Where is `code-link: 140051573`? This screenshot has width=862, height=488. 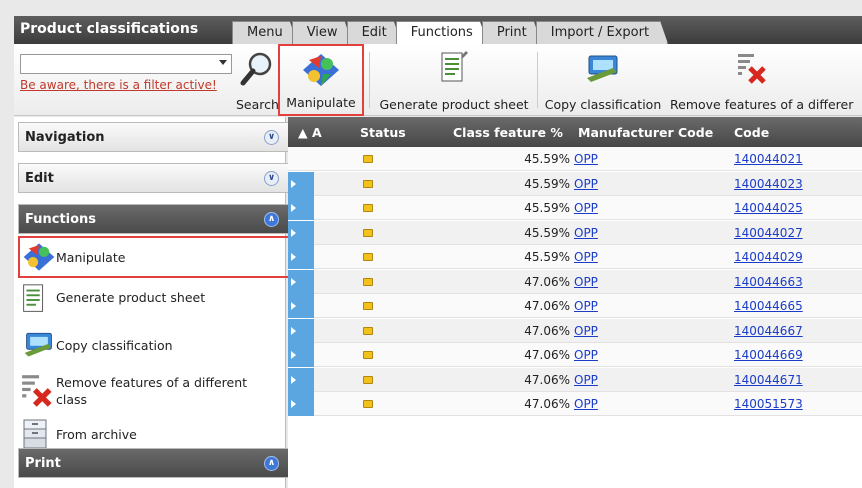 code-link: 140051573 is located at coordinates (768, 404).